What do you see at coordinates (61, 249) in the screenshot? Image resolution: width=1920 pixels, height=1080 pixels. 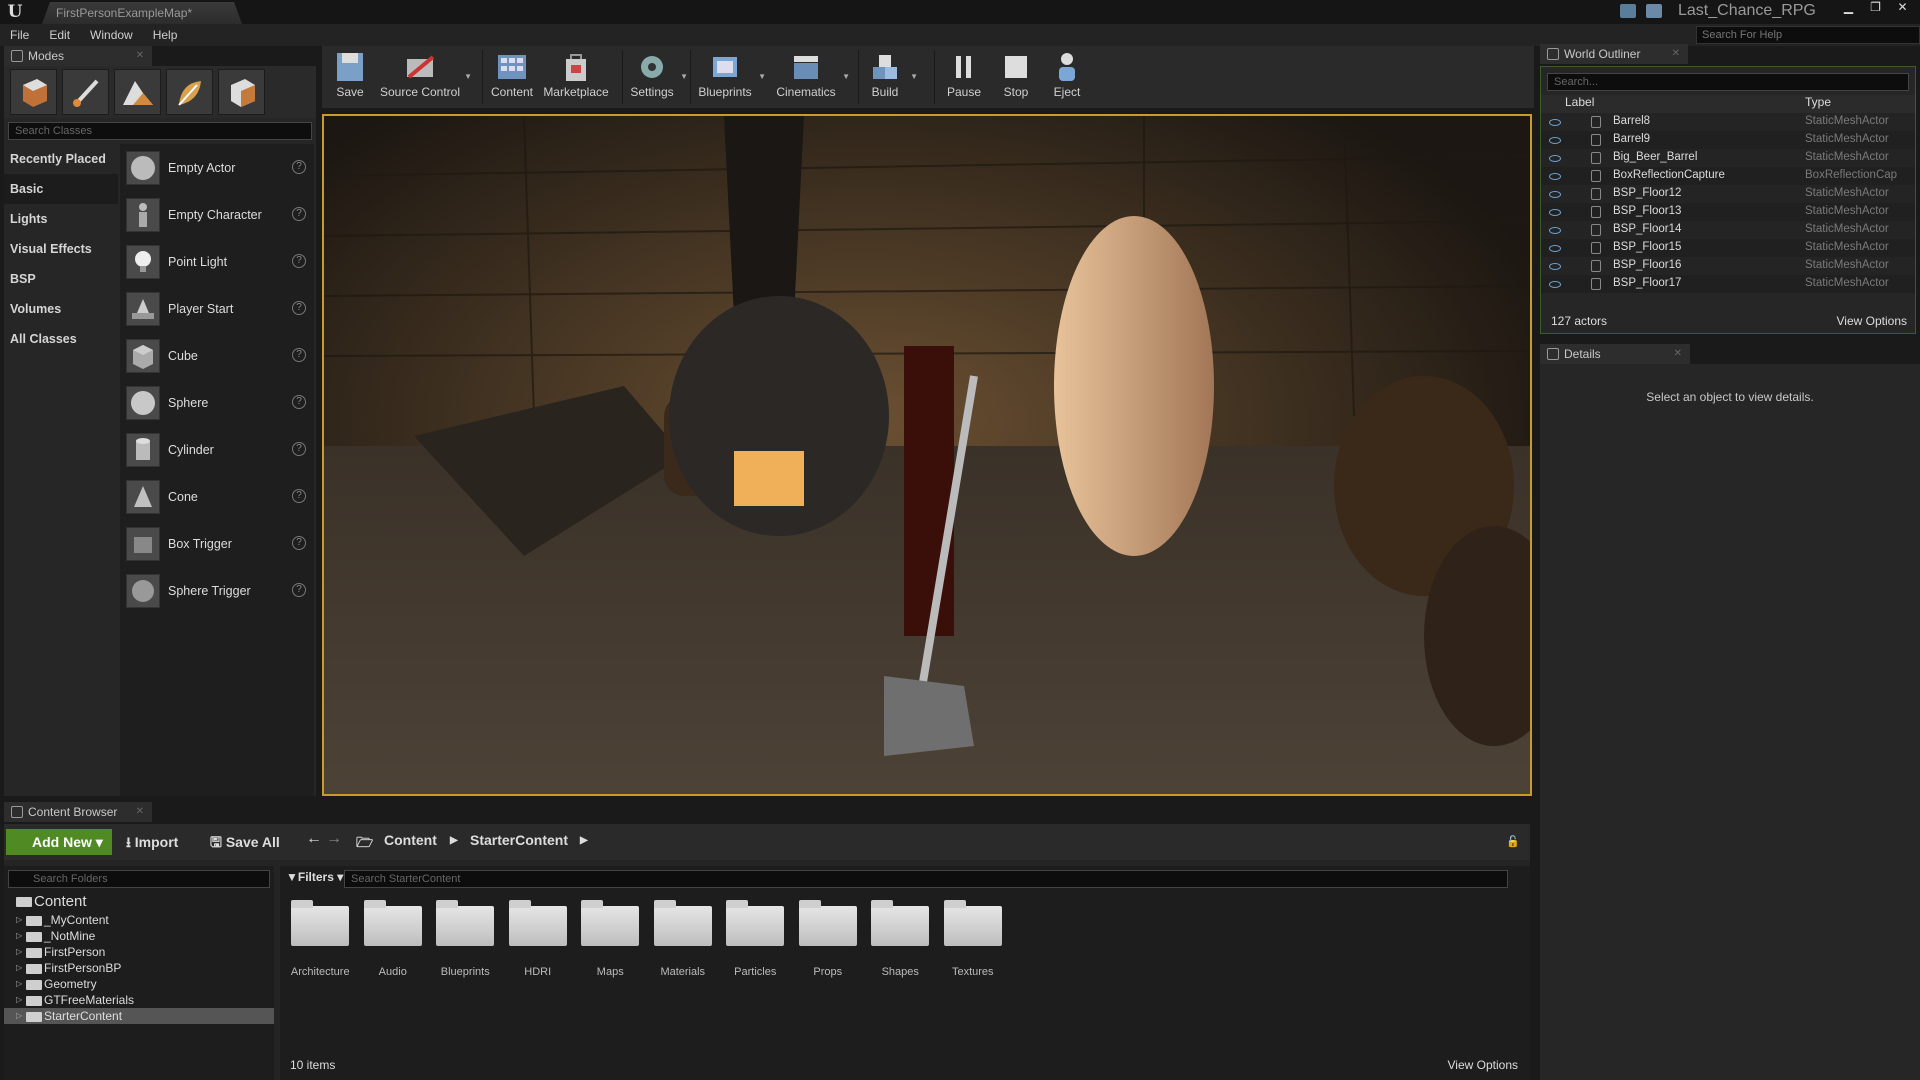 I see `category-visual-effects: Visual Effects` at bounding box center [61, 249].